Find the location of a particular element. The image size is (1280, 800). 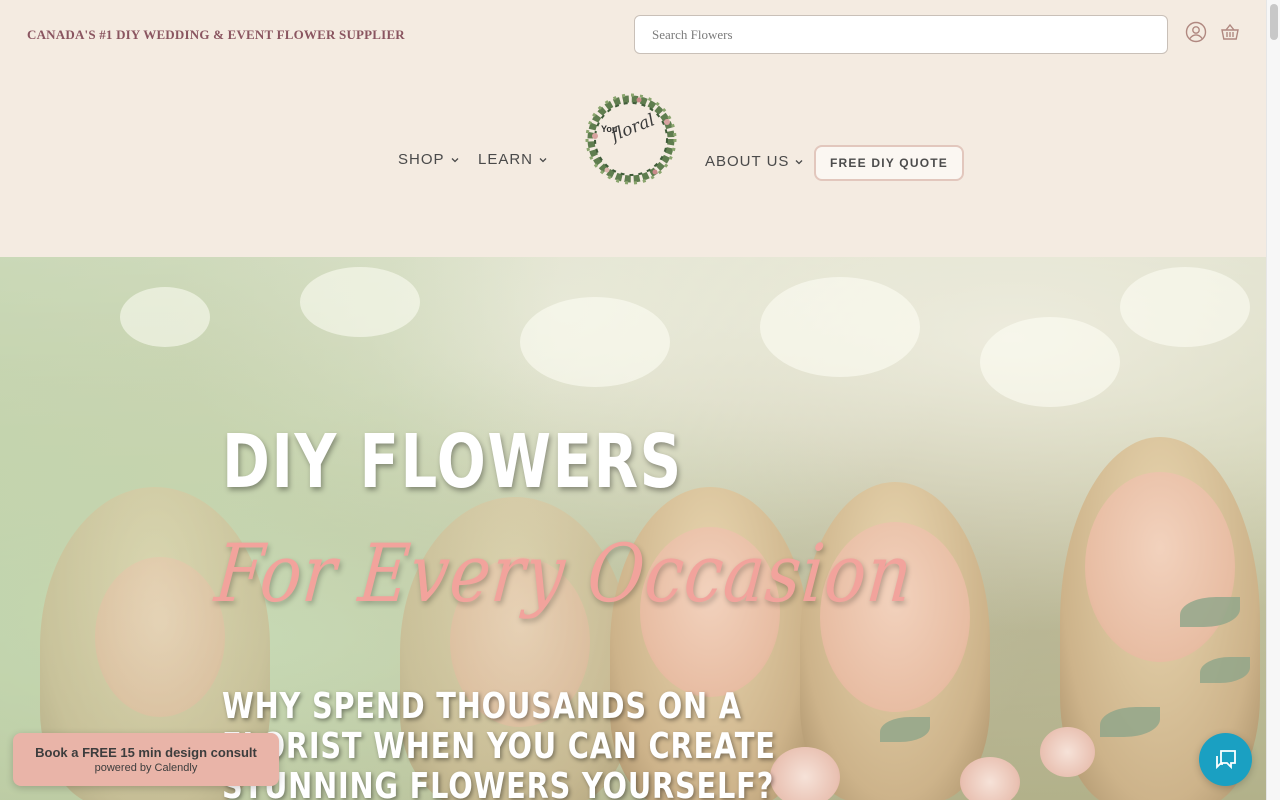

hero-title: DIY FLOWERS is located at coordinates (452, 462).